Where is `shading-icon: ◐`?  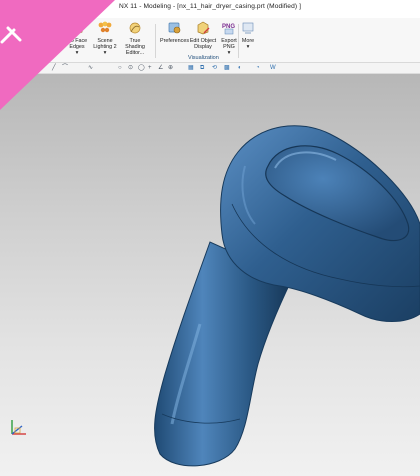 shading-icon: ◐ is located at coordinates (240, 68).